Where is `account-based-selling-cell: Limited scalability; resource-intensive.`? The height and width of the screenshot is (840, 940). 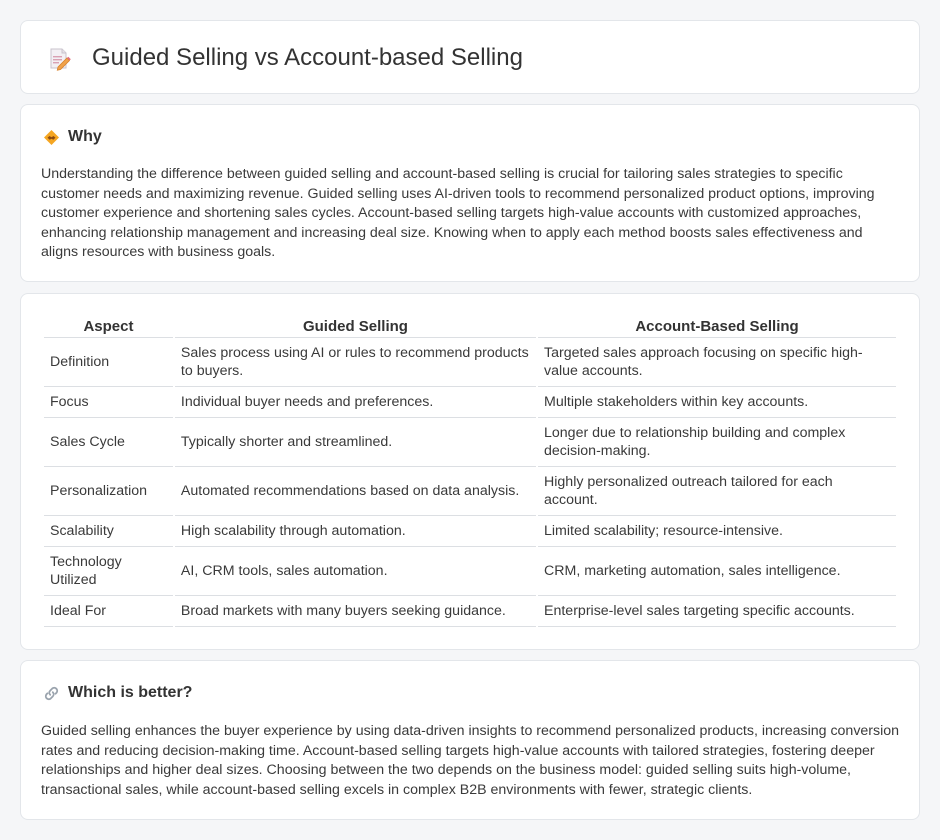 account-based-selling-cell: Limited scalability; resource-intensive. is located at coordinates (717, 531).